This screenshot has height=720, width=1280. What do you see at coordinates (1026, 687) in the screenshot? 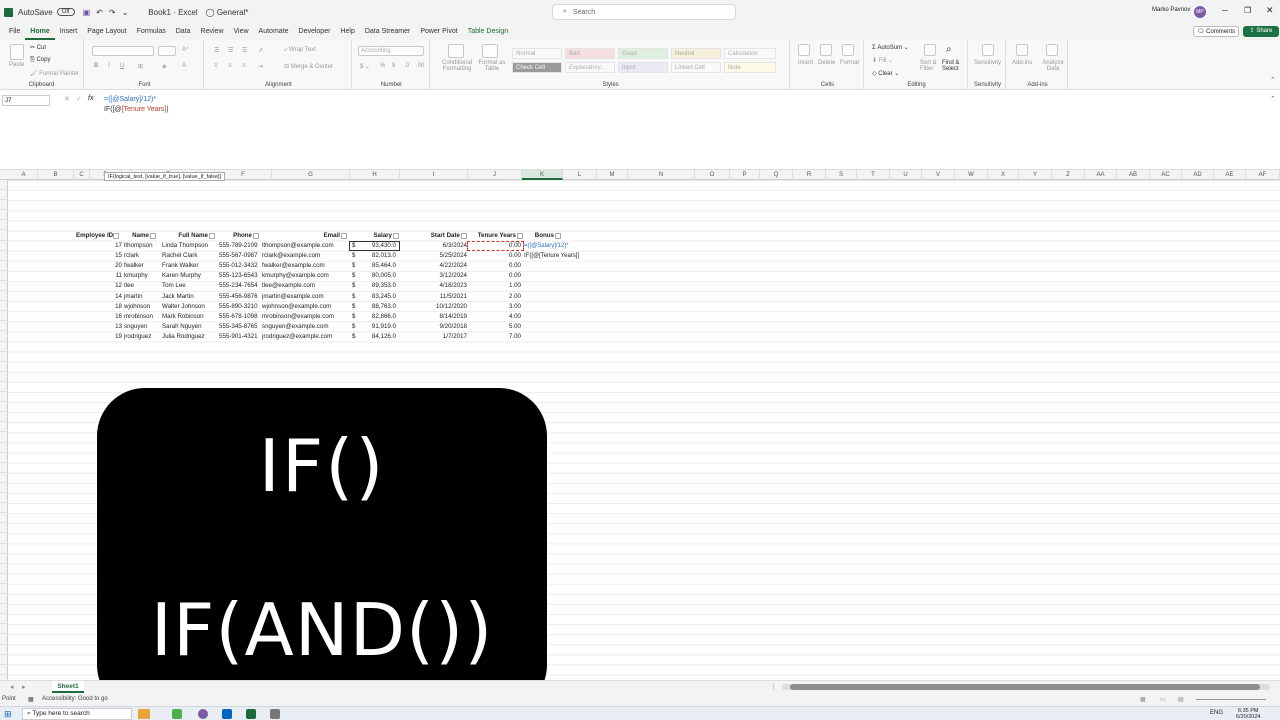
I see `horizontal-scrollbar` at bounding box center [1026, 687].